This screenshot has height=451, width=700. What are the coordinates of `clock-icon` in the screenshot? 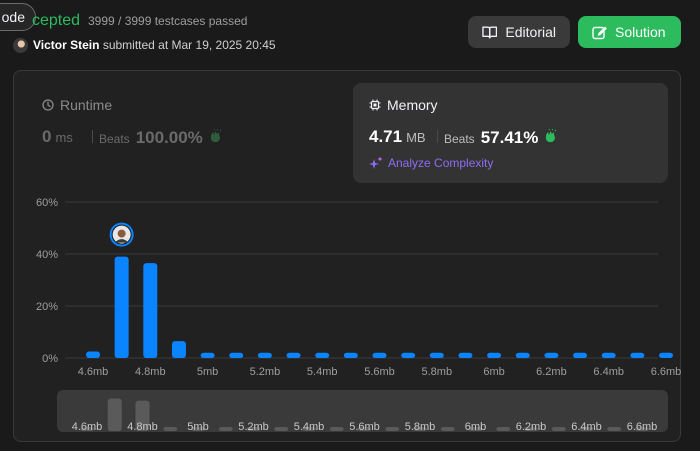 It's located at (48, 105).